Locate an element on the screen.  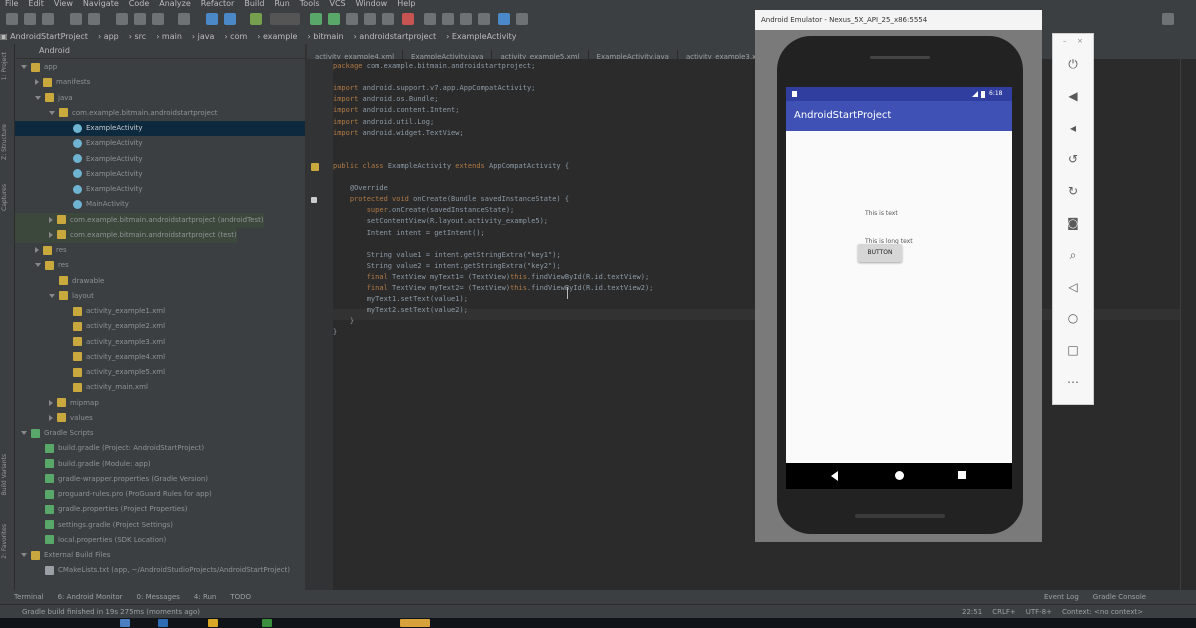
android-device-monitor-icon is located at coordinates (466, 19).